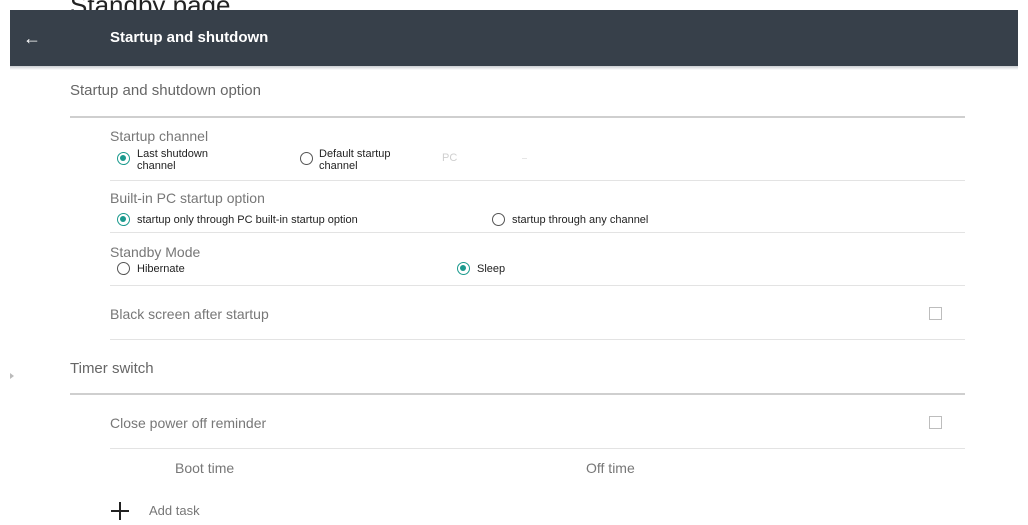 Image resolution: width=1028 pixels, height=525 pixels. Describe the element at coordinates (12, 376) in the screenshot. I see `side-expand-icon` at that location.